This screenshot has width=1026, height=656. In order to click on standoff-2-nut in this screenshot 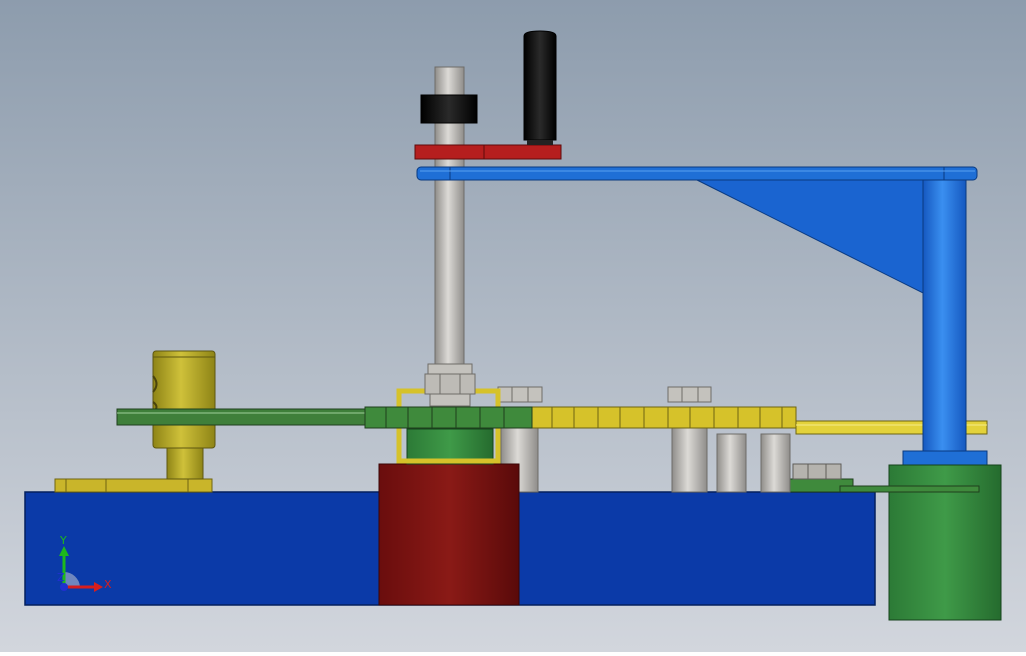, I will do `click(689, 394)`.